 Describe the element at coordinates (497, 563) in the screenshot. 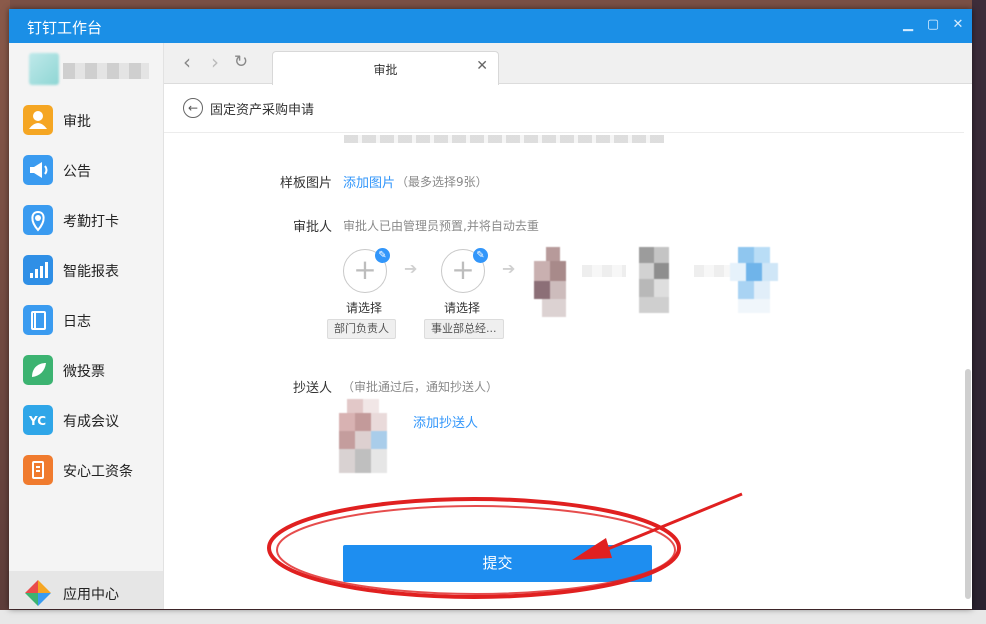

I see `submit-button: 提交` at that location.